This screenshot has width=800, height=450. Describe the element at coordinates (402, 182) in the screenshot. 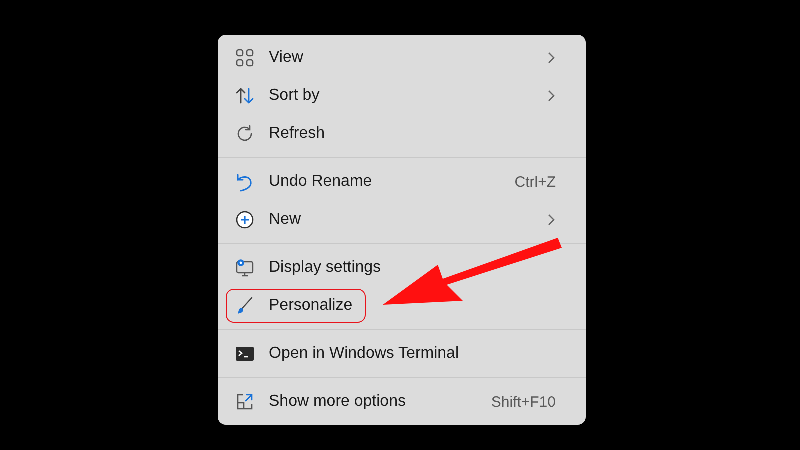

I see `menu-item: Undo Rename Ctrl+Z` at that location.